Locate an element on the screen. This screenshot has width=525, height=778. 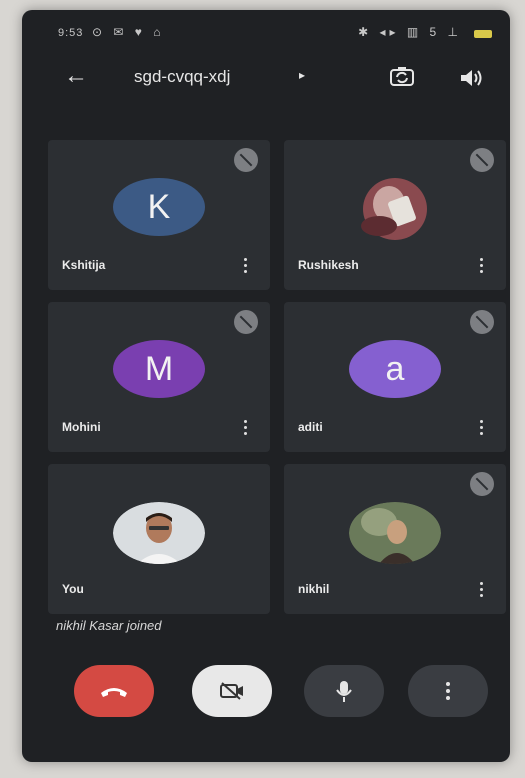
back-arrow-icon: ← is located at coordinates (76, 76).